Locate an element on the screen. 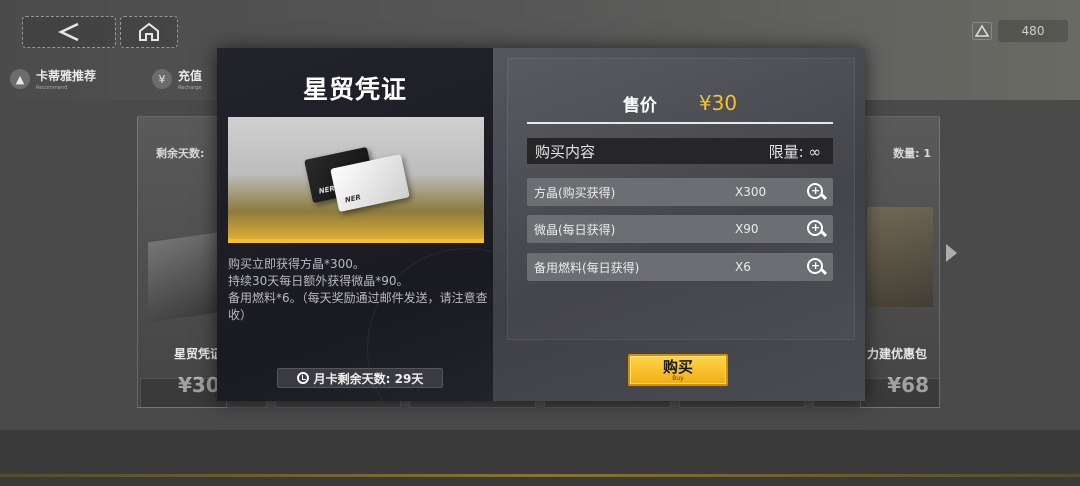 The image size is (1080, 486). pack-left-name: 星贸凭证 is located at coordinates (198, 354).